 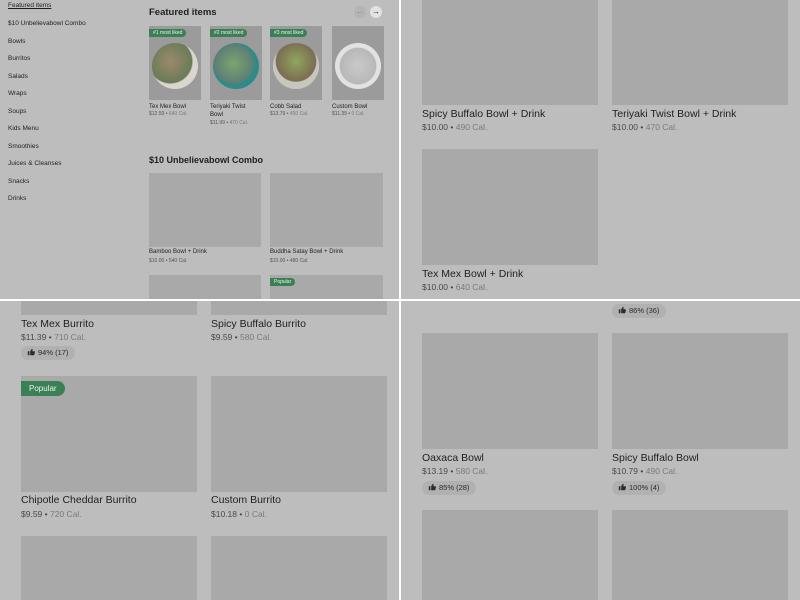 What do you see at coordinates (453, 458) in the screenshot?
I see `item-name: Oaxaca Bowl` at bounding box center [453, 458].